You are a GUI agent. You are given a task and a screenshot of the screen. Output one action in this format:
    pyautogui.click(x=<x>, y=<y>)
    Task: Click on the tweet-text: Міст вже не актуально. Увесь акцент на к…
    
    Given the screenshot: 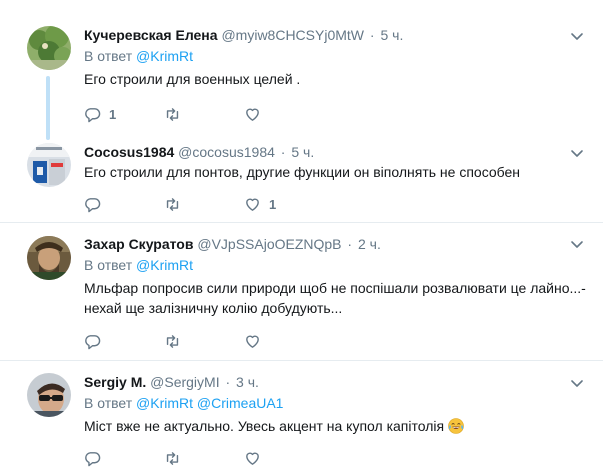 What is the action you would take?
    pyautogui.click(x=336, y=426)
    